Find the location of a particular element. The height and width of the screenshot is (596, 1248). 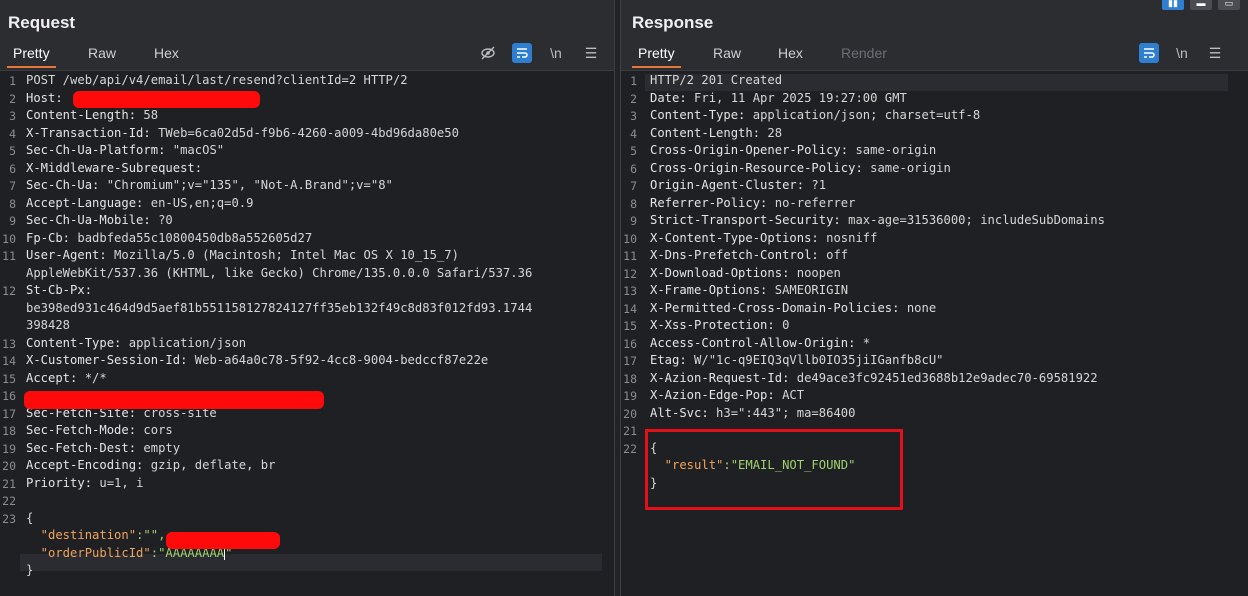

response-title: Response is located at coordinates (673, 22).